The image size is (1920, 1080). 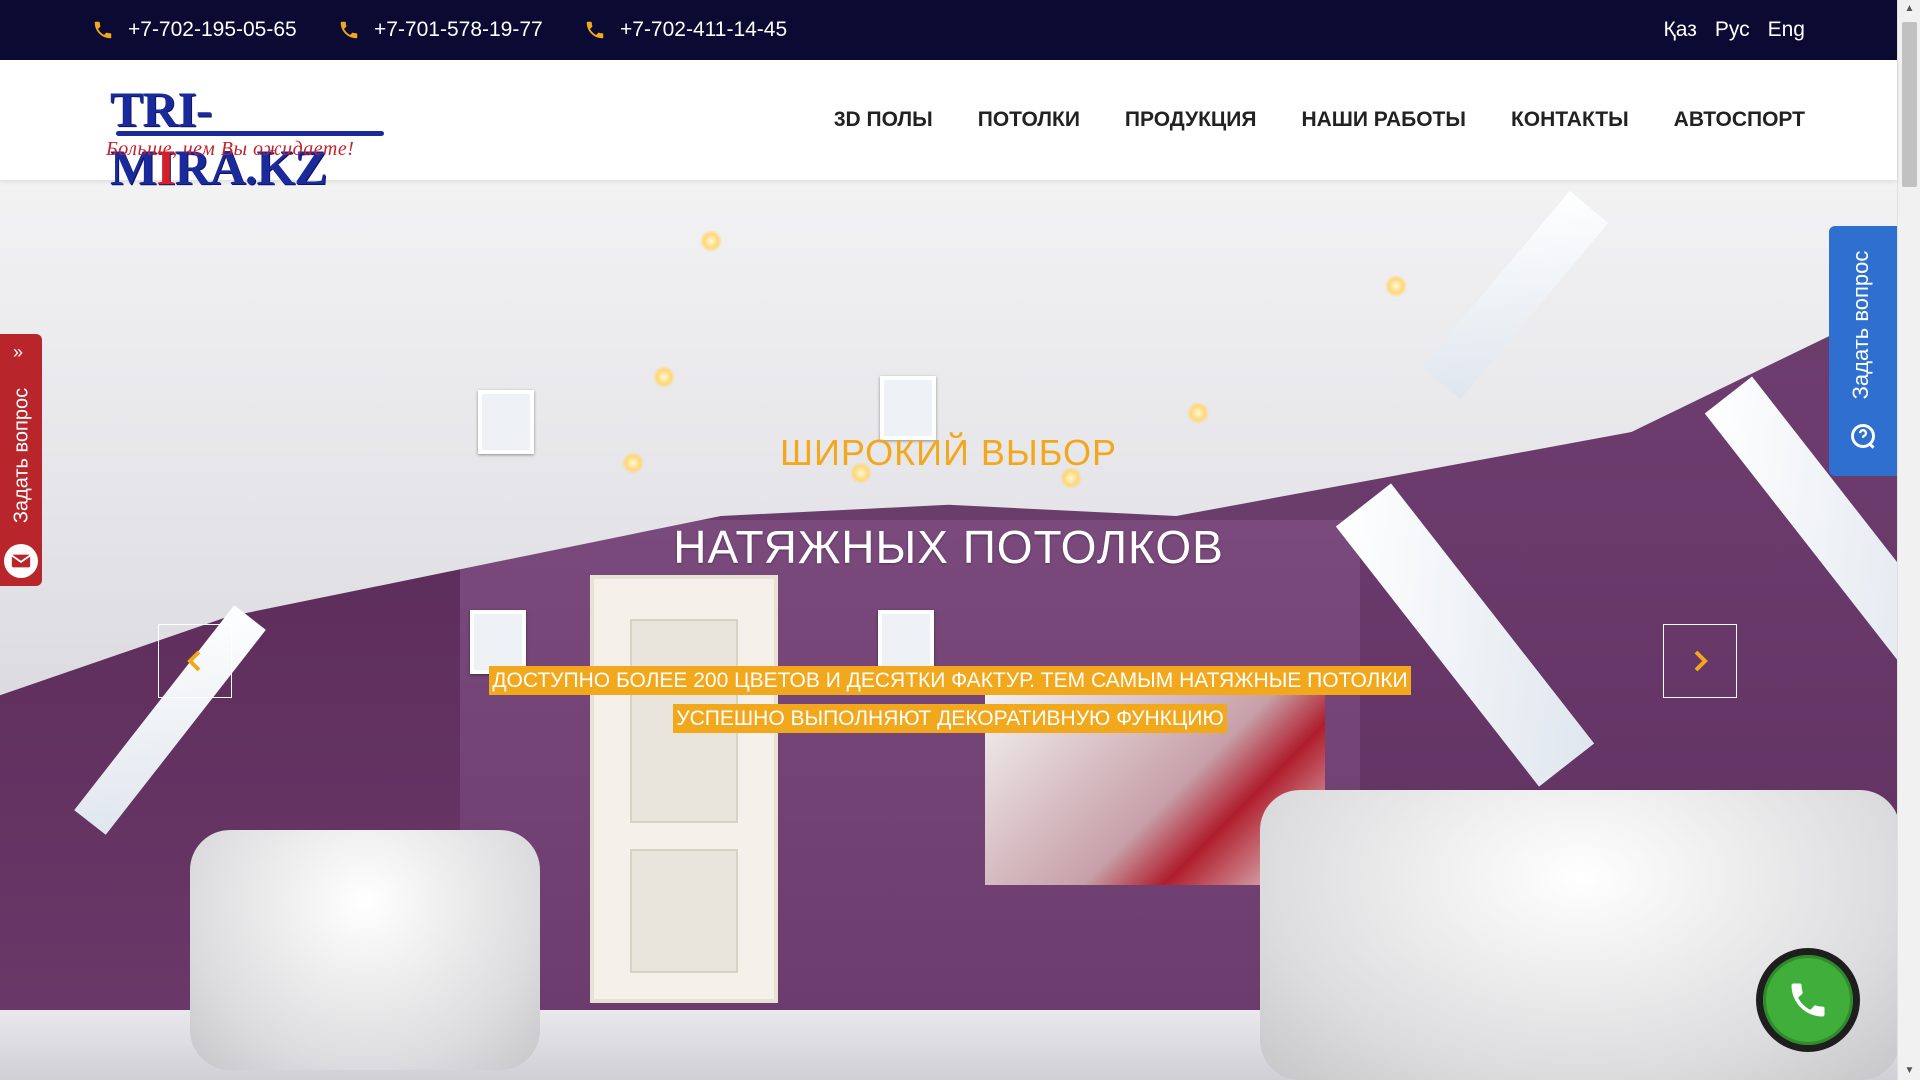 I want to click on hero-image-door, so click(x=684, y=789).